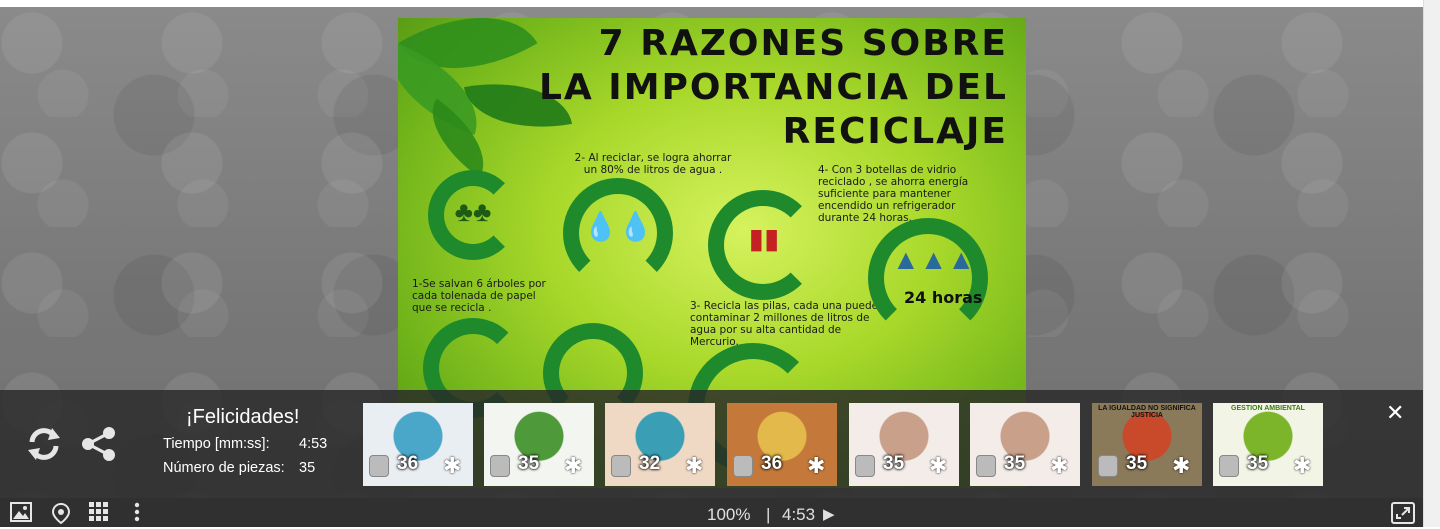 The width and height of the screenshot is (1440, 529). Describe the element at coordinates (618, 226) in the screenshot. I see `water-drop-icon: 💧💧` at that location.